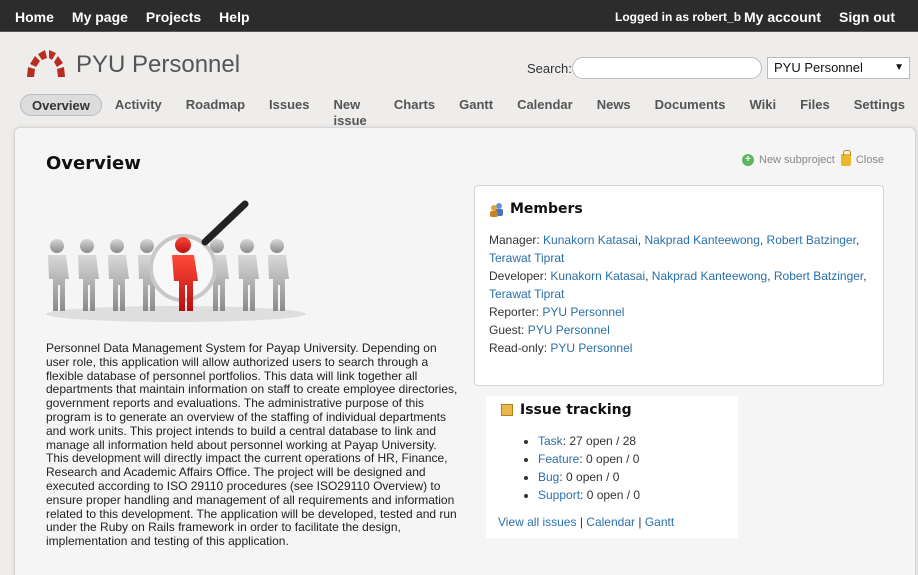 This screenshot has width=918, height=575. What do you see at coordinates (138, 105) in the screenshot?
I see `tab-activity: Activity` at bounding box center [138, 105].